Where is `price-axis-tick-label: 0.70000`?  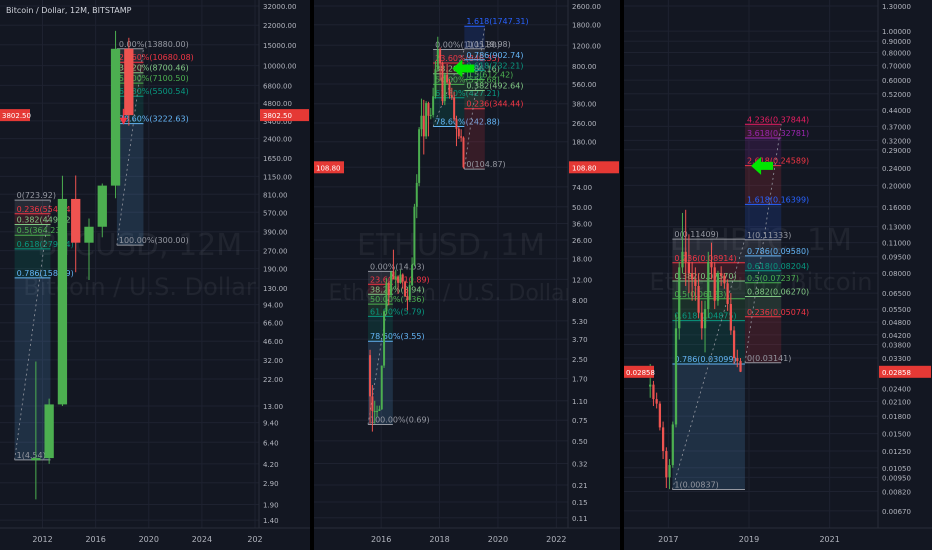 price-axis-tick-label: 0.70000 is located at coordinates (896, 66).